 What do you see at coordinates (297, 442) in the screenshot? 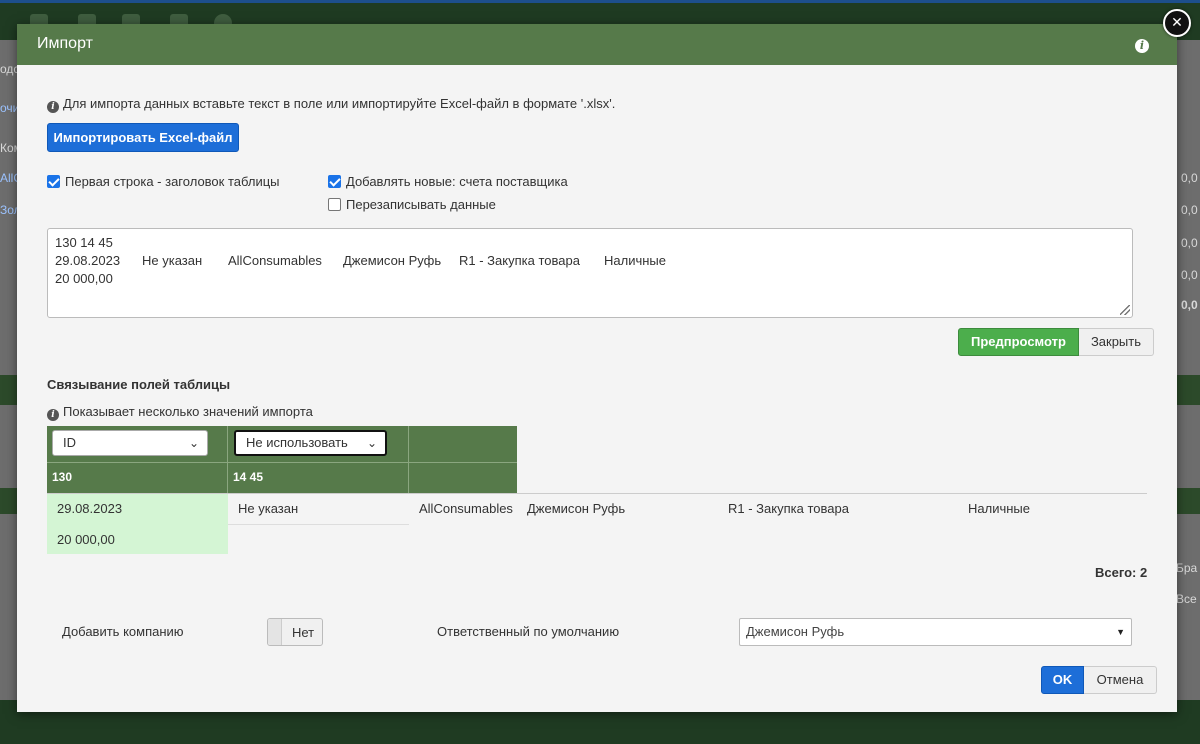
I see `field-select-value: Не использовать` at bounding box center [297, 442].